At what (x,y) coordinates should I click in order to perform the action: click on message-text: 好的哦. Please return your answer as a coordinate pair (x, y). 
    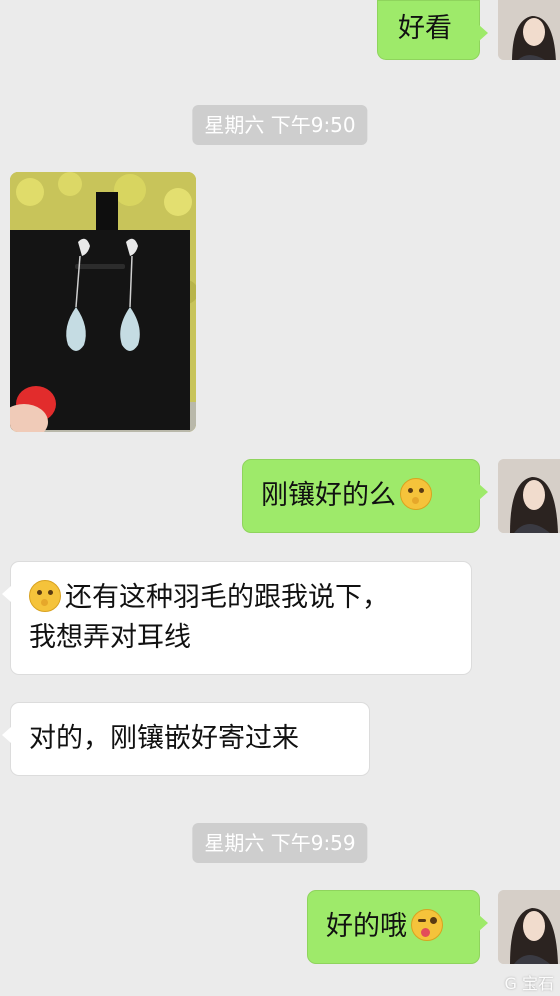
    Looking at the image, I should click on (366, 926).